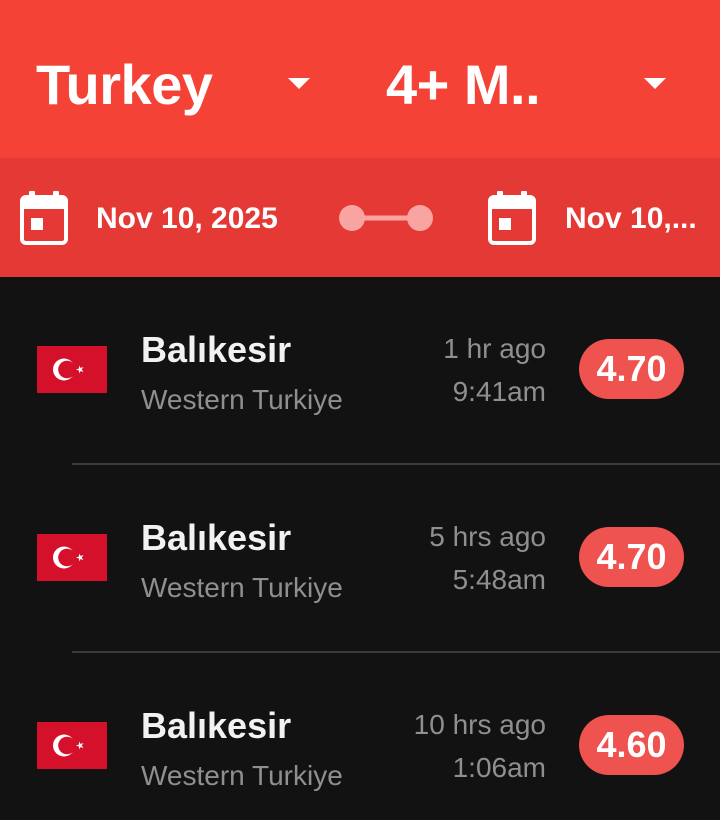 This screenshot has height=820, width=720. I want to click on magnitude-label: 4+ M.., so click(463, 84).